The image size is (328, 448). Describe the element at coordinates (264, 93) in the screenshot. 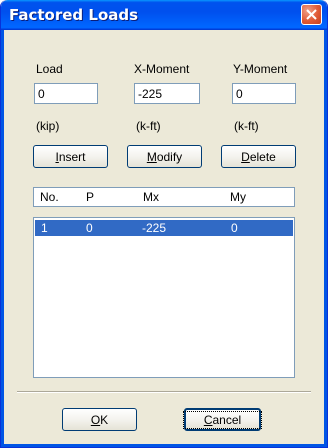

I see `y-moment-input` at that location.